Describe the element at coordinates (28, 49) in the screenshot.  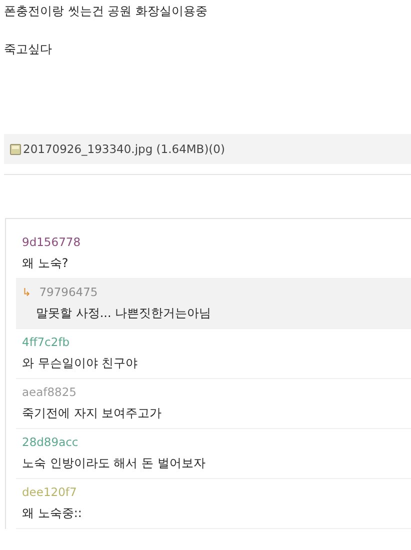
I see `post-text: 죽고싶다` at that location.